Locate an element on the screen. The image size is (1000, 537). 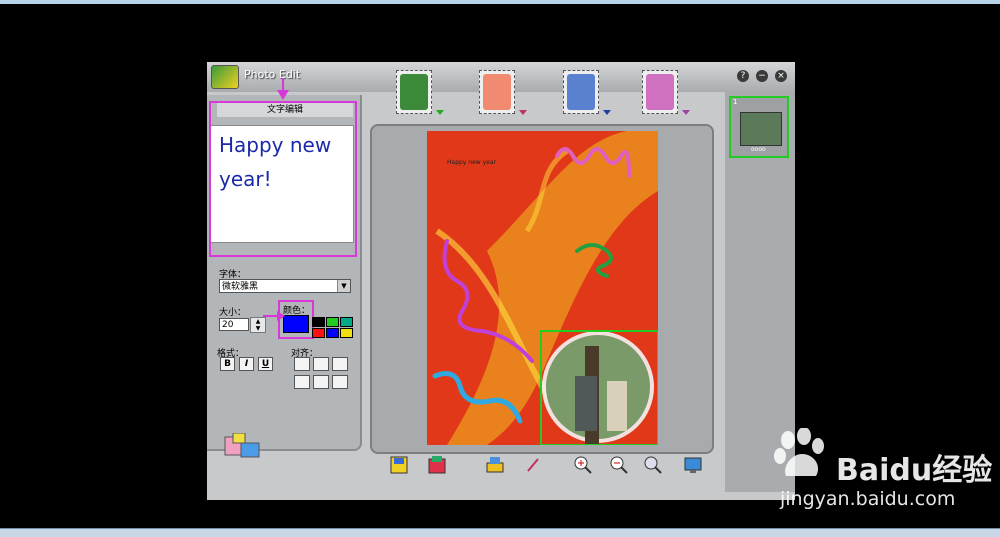
color-swatch-black is located at coordinates (318, 322).